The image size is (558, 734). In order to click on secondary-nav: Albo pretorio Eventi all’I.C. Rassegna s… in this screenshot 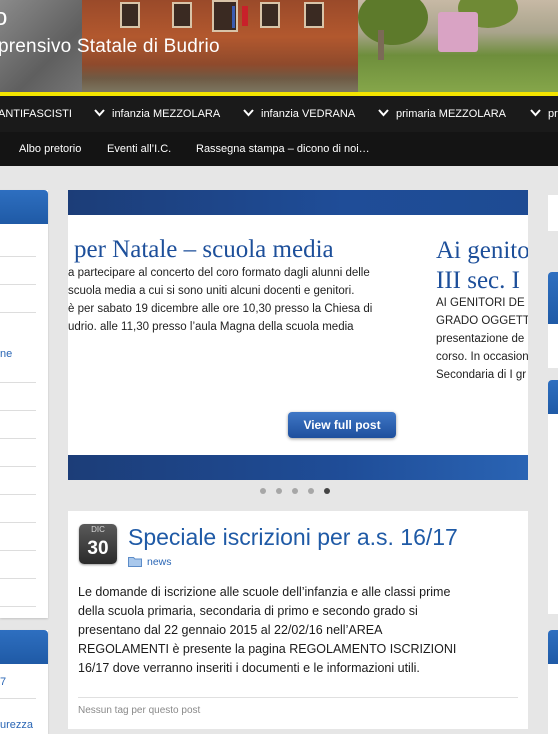, I will do `click(279, 149)`.